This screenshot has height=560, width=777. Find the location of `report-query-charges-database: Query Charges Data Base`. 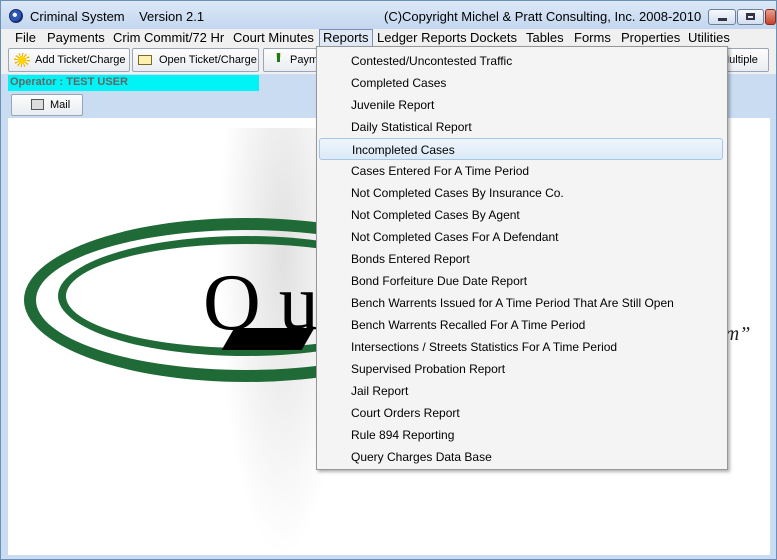

report-query-charges-database: Query Charges Data Base is located at coordinates (521, 457).